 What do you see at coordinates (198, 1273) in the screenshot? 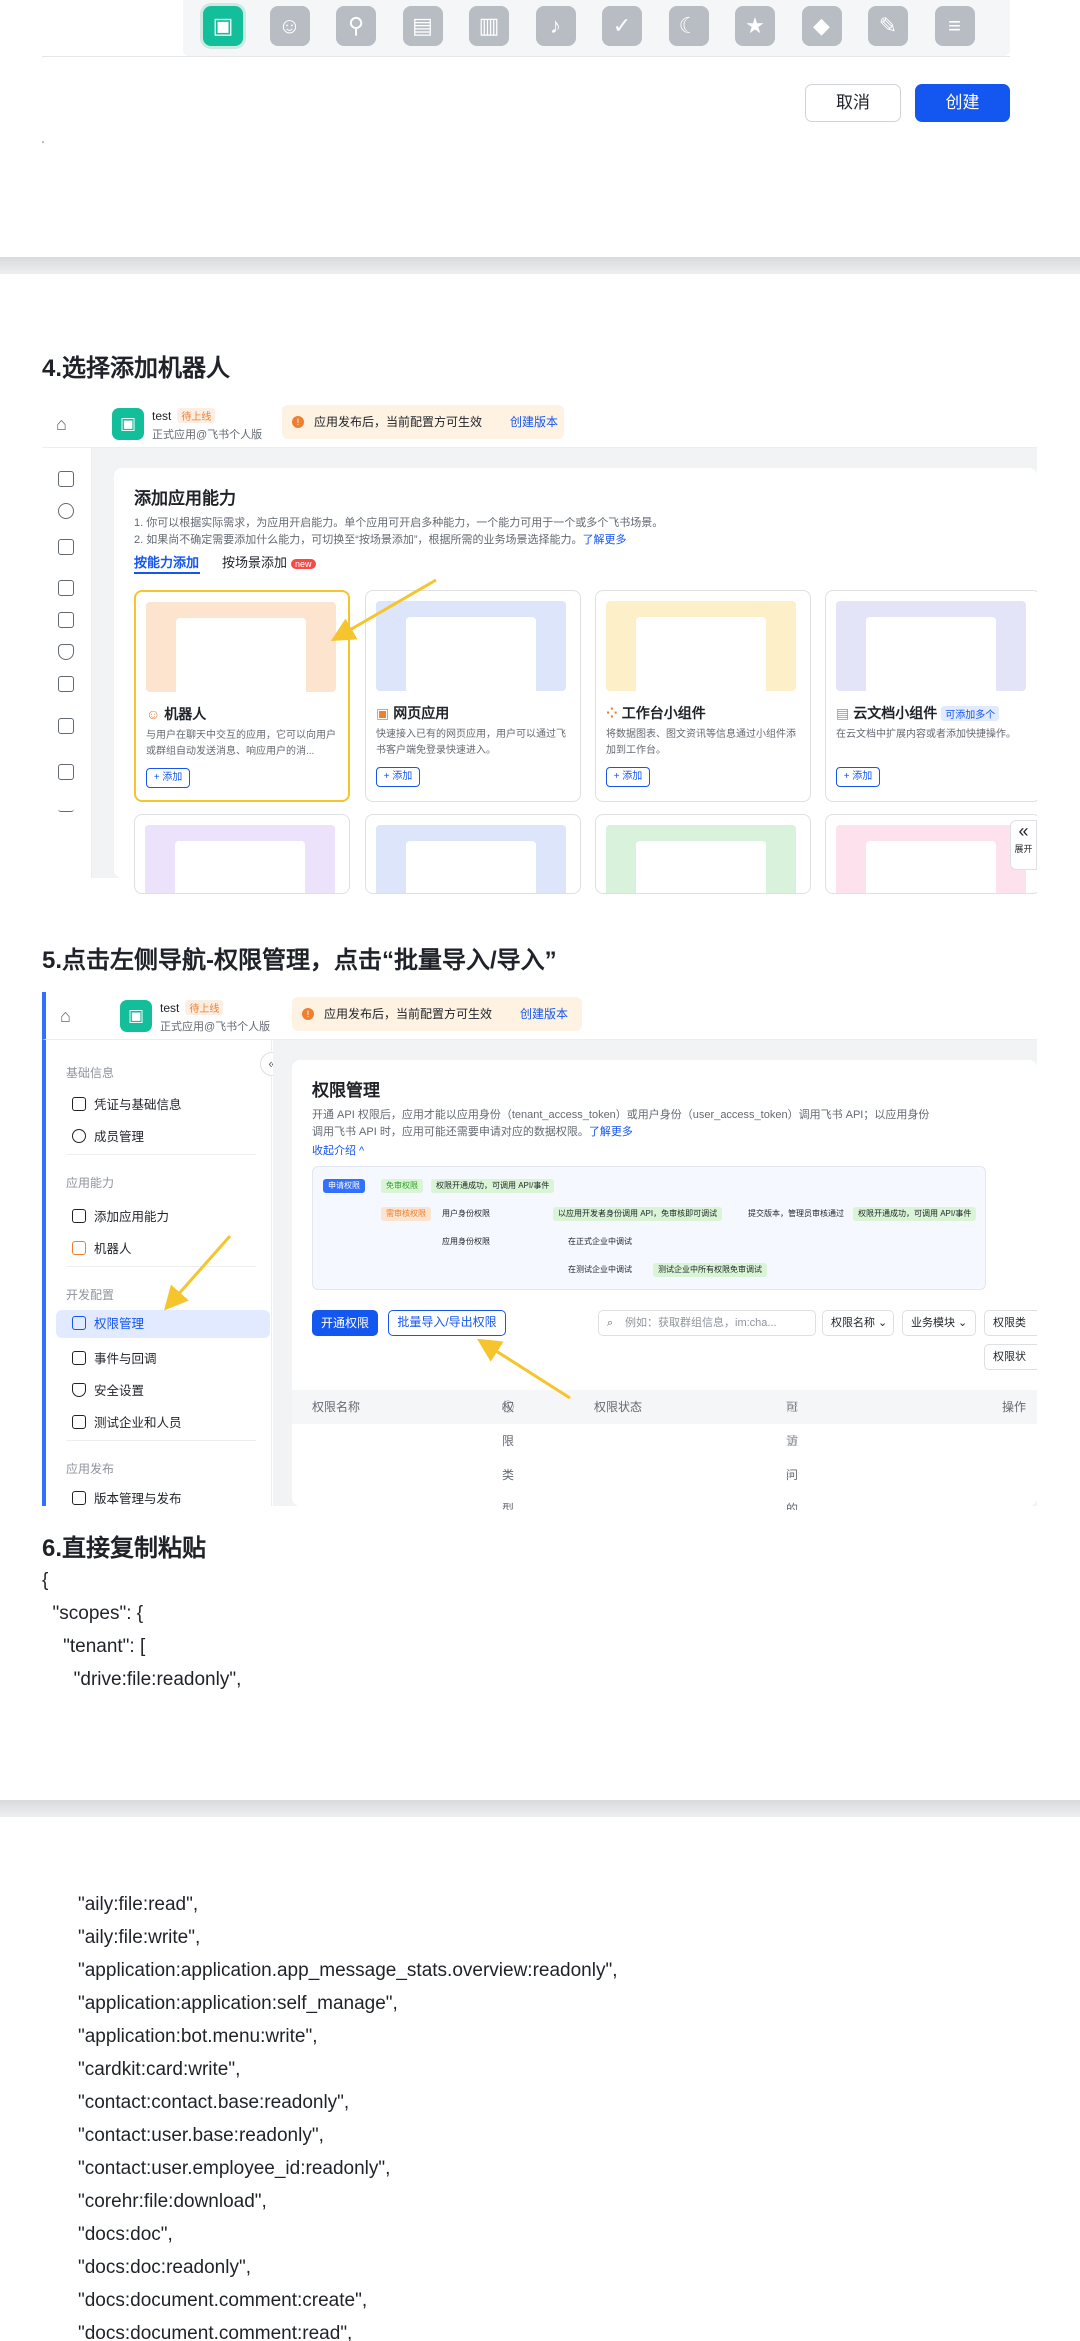
I see `arrow-to-permission-nav` at bounding box center [198, 1273].